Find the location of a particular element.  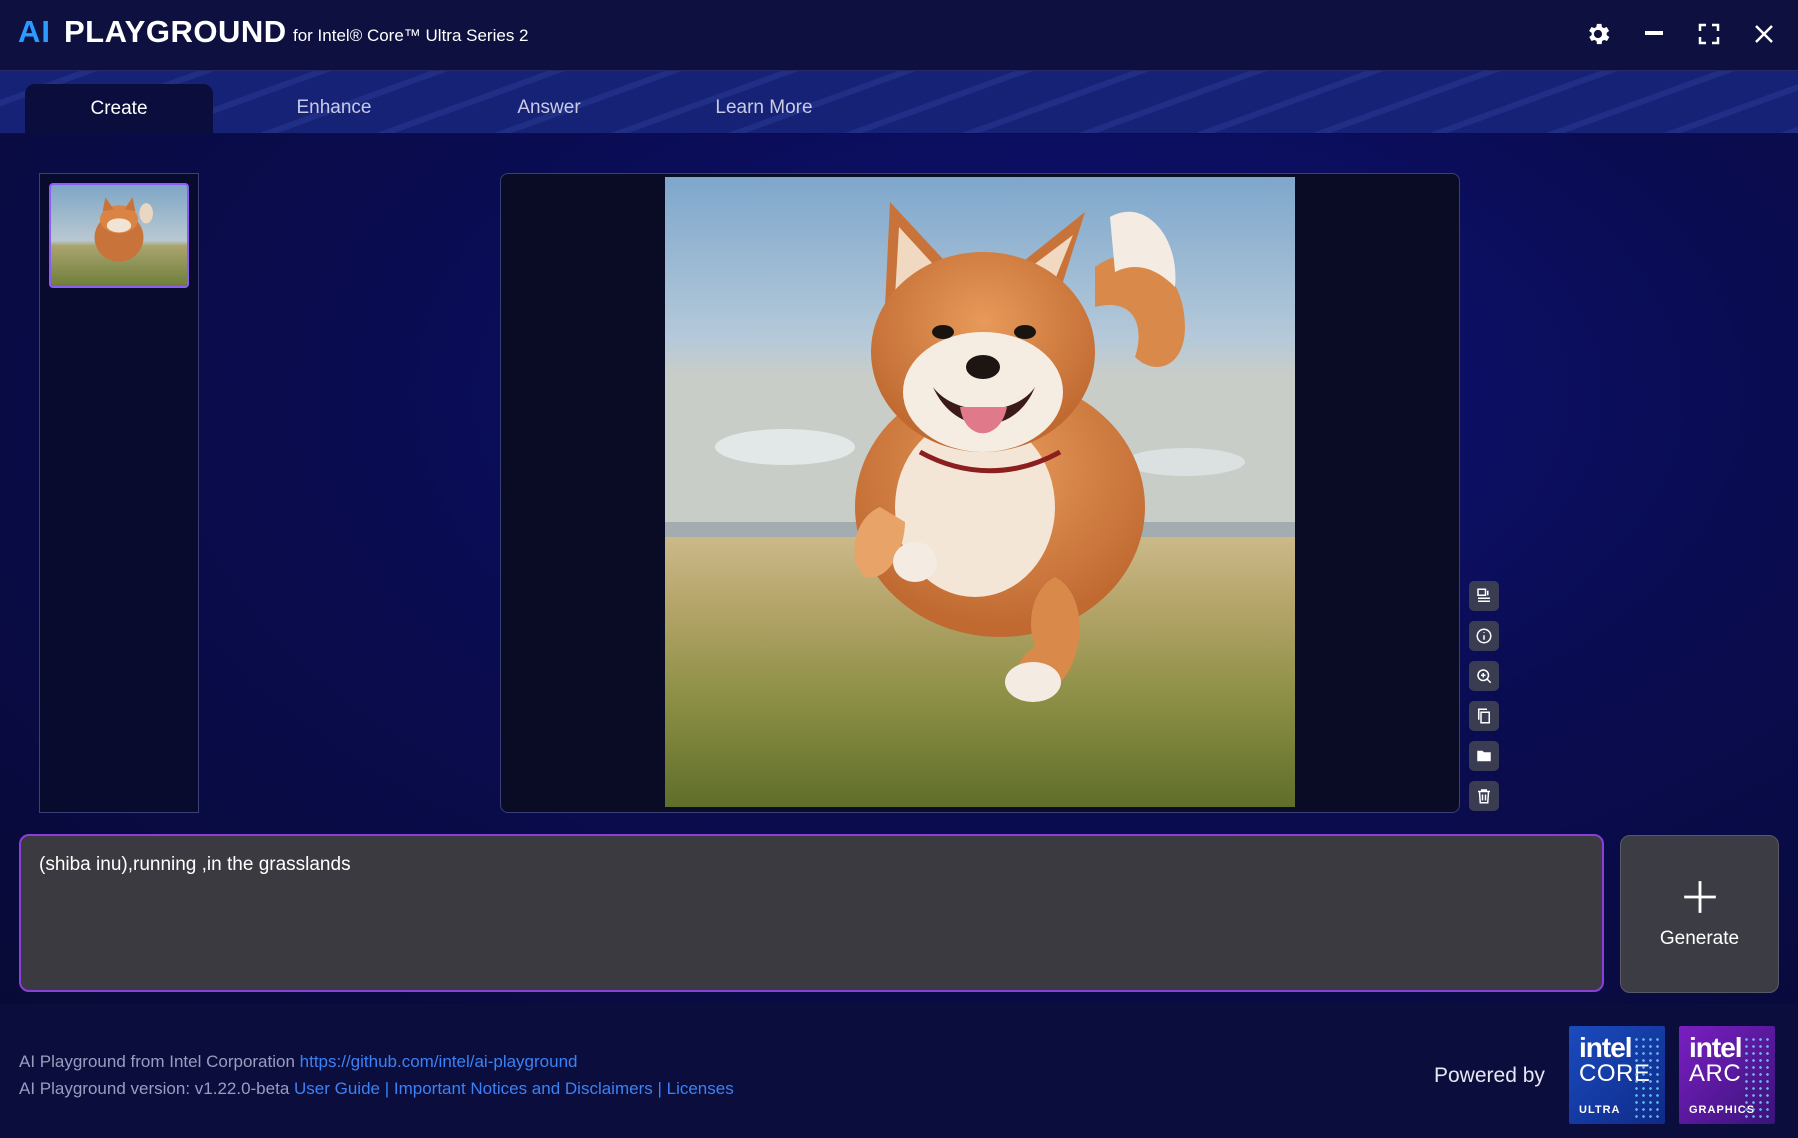

footer-company-text: AI Playground from Intel Corporation is located at coordinates (159, 1061).